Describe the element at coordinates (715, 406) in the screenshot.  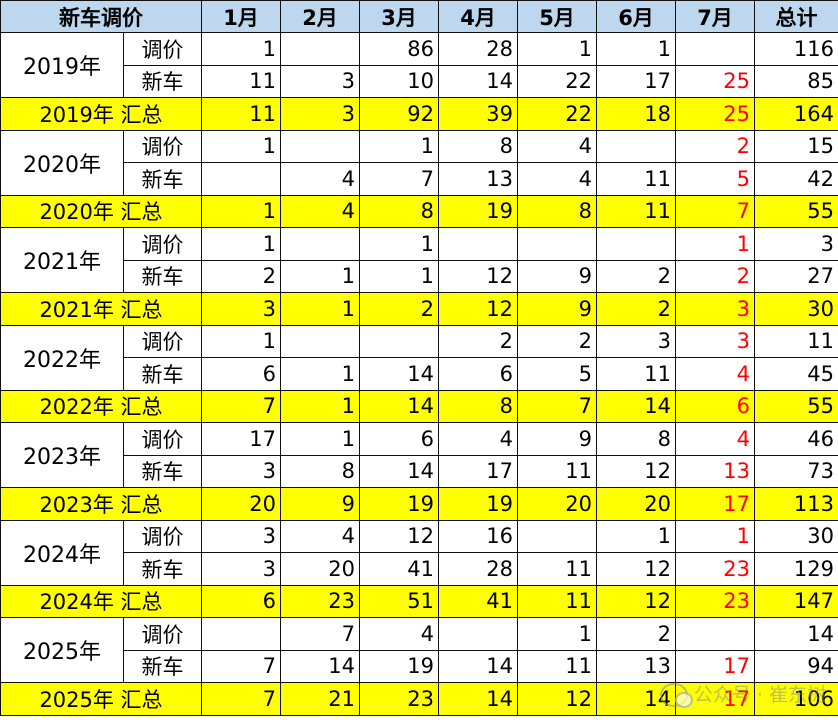
I see `summary-value-cell: 6` at that location.